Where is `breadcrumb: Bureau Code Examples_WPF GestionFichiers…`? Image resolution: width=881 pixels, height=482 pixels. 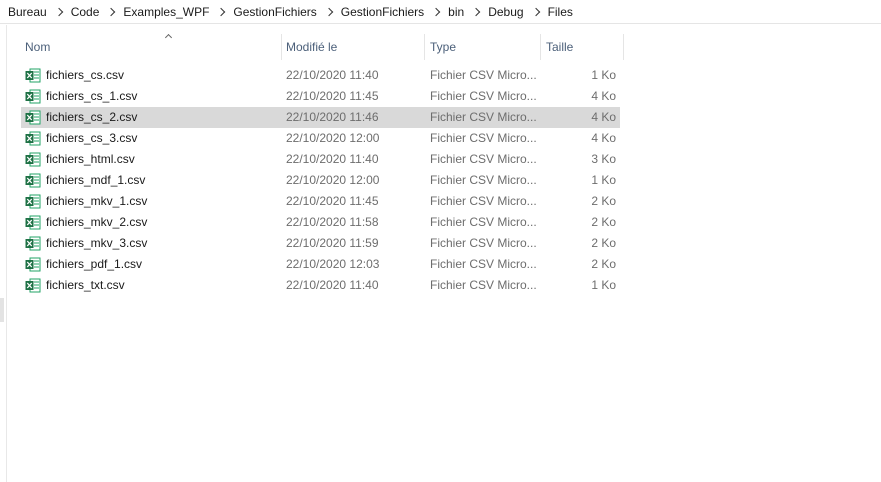 breadcrumb: Bureau Code Examples_WPF GestionFichiers… is located at coordinates (440, 12).